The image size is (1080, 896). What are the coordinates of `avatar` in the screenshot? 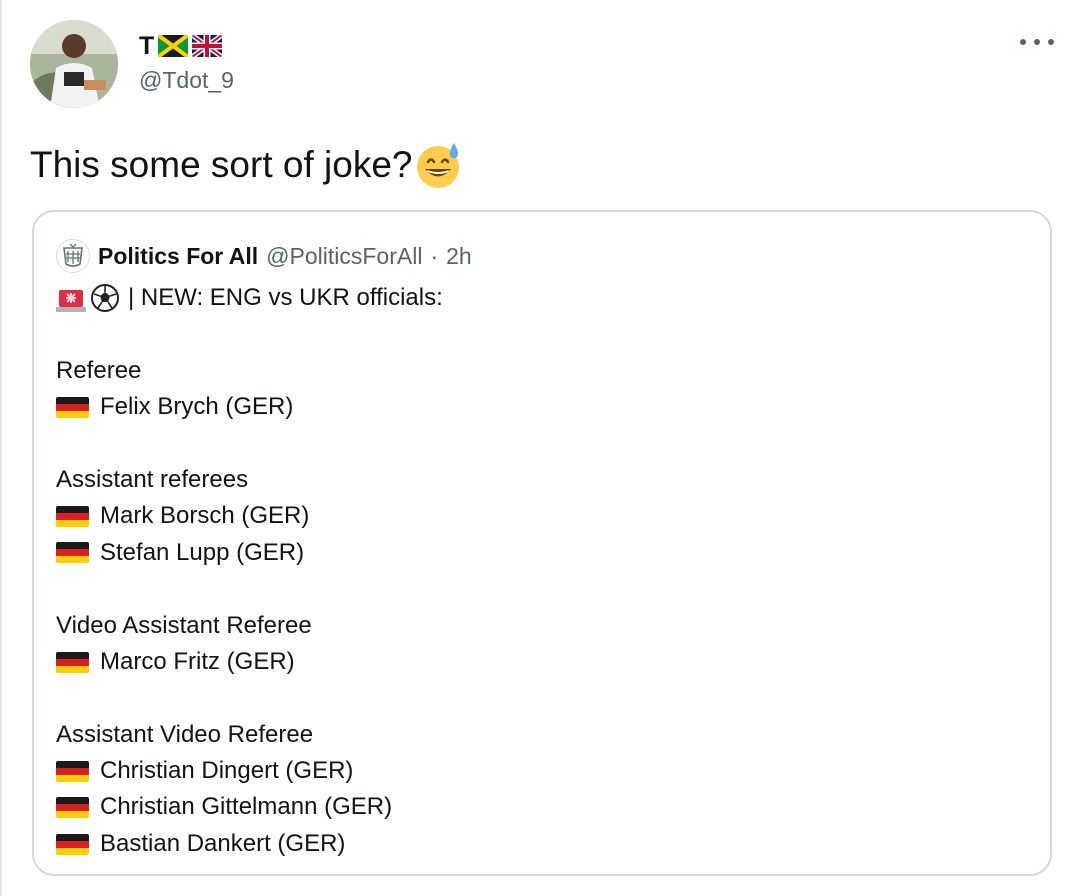 It's located at (74, 64).